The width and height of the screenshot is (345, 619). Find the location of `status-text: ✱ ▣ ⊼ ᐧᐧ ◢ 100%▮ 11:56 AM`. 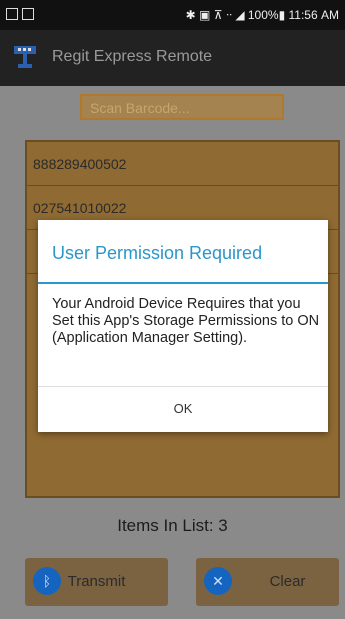

status-text: ✱ ▣ ⊼ ᐧᐧ ◢ 100%▮ 11:56 AM is located at coordinates (262, 15).